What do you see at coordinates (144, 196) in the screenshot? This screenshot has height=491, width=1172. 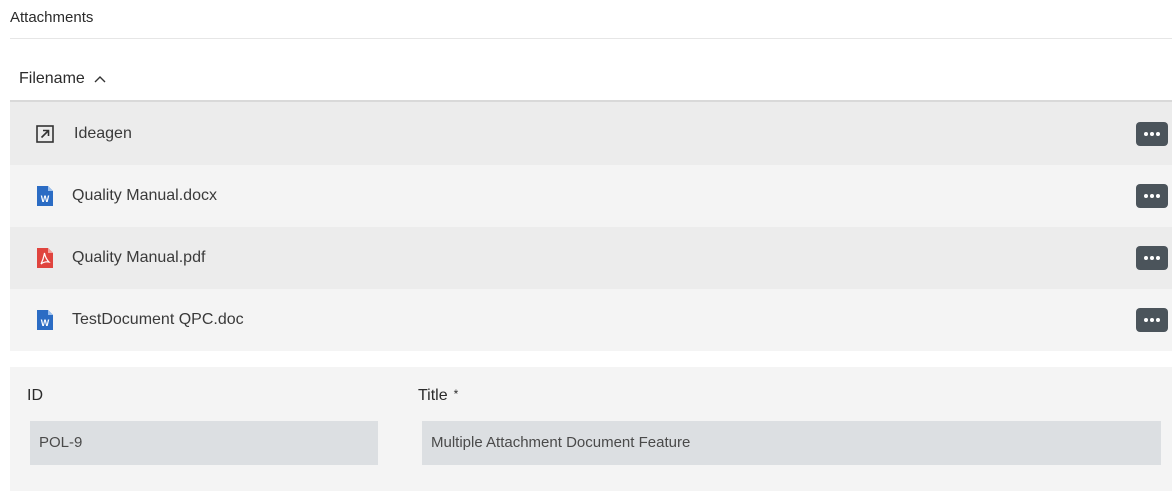 I see `file-name-link: Quality Manual.docx` at bounding box center [144, 196].